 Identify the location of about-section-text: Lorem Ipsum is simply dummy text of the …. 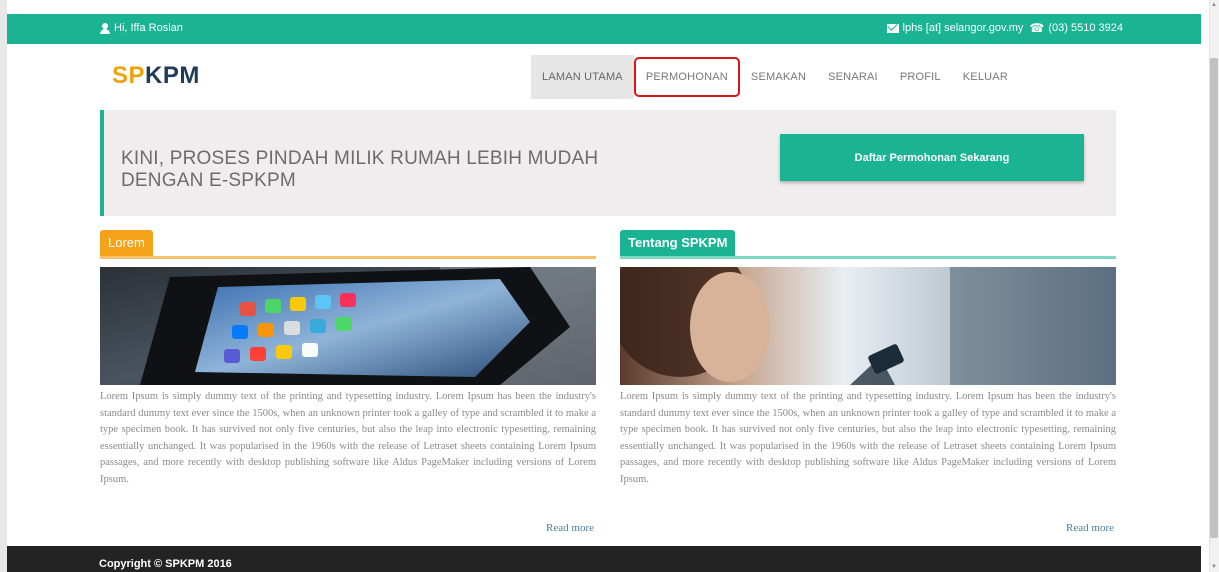
(868, 438).